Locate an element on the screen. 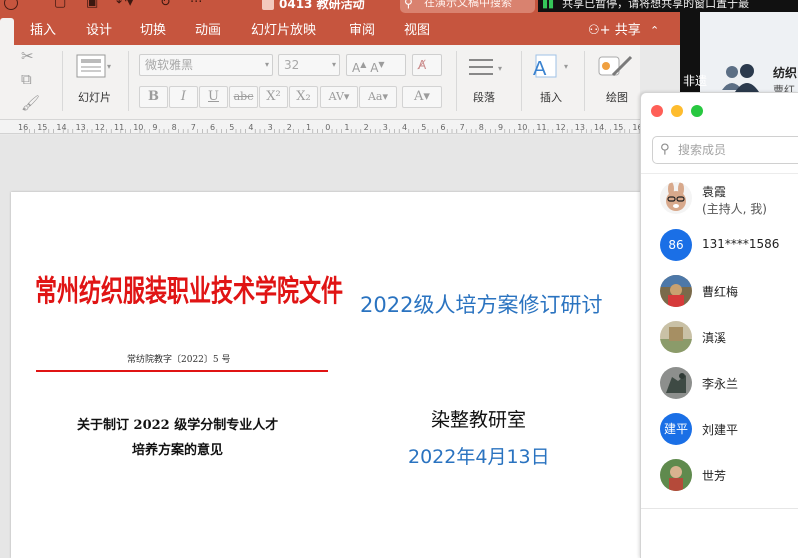 The height and width of the screenshot is (558, 798). member-row: 建平 刘建平 is located at coordinates (719, 435).